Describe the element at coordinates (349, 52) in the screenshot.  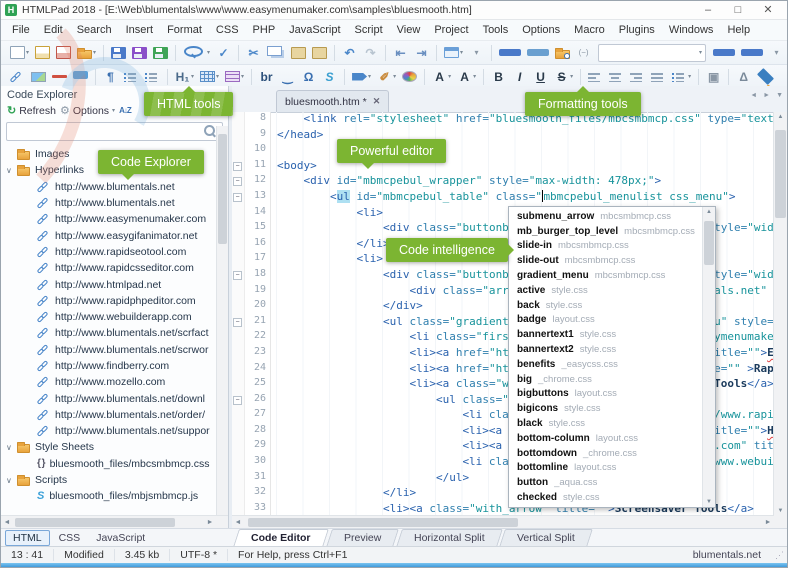
I see `undo-button: ↶` at that location.